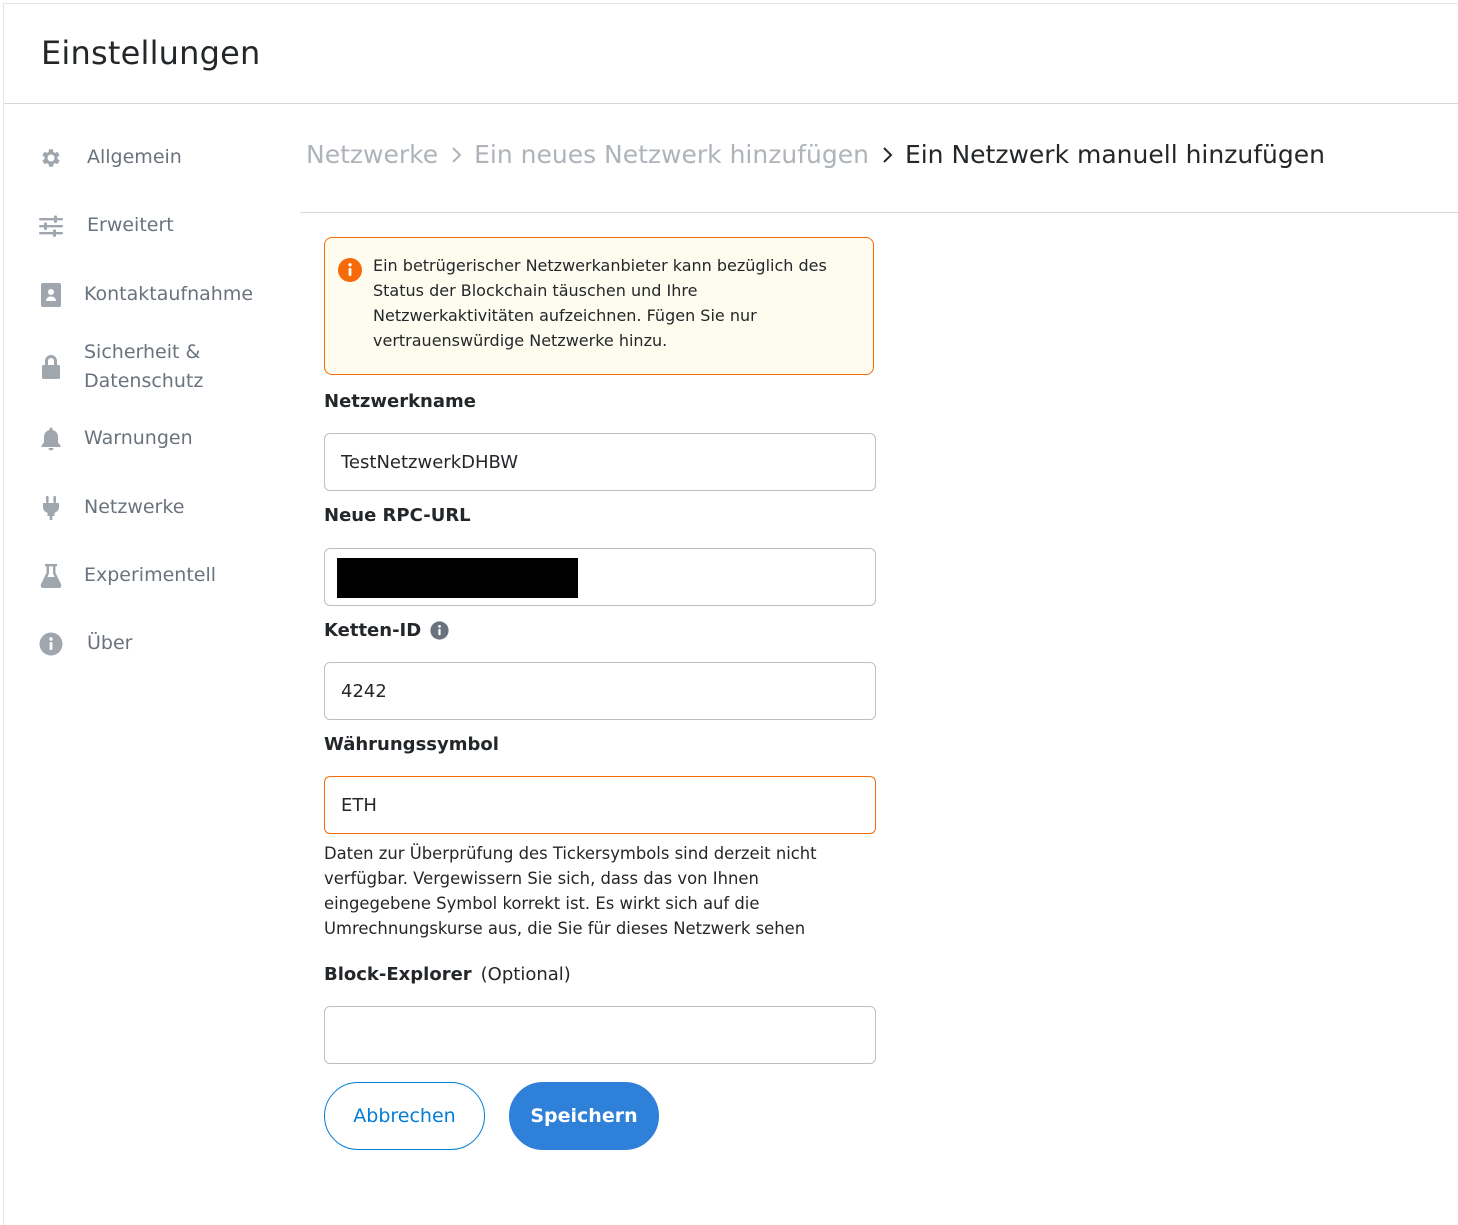  Describe the element at coordinates (397, 515) in the screenshot. I see `rpc-url-label: Neue RPC-URL` at that location.